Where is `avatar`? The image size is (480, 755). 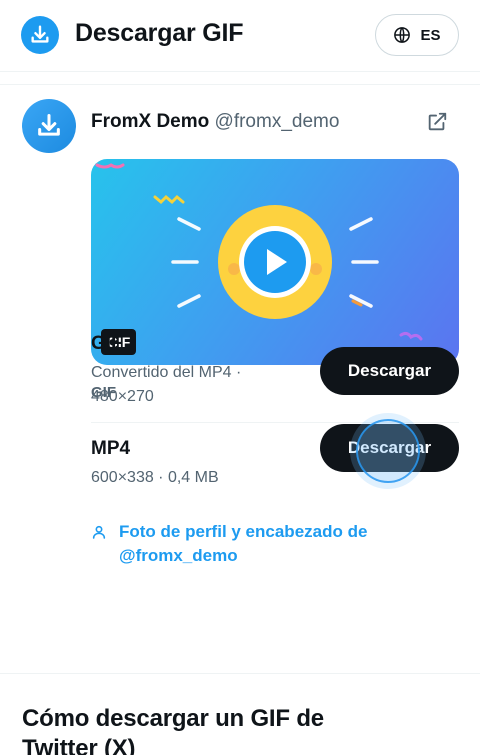 avatar is located at coordinates (49, 126).